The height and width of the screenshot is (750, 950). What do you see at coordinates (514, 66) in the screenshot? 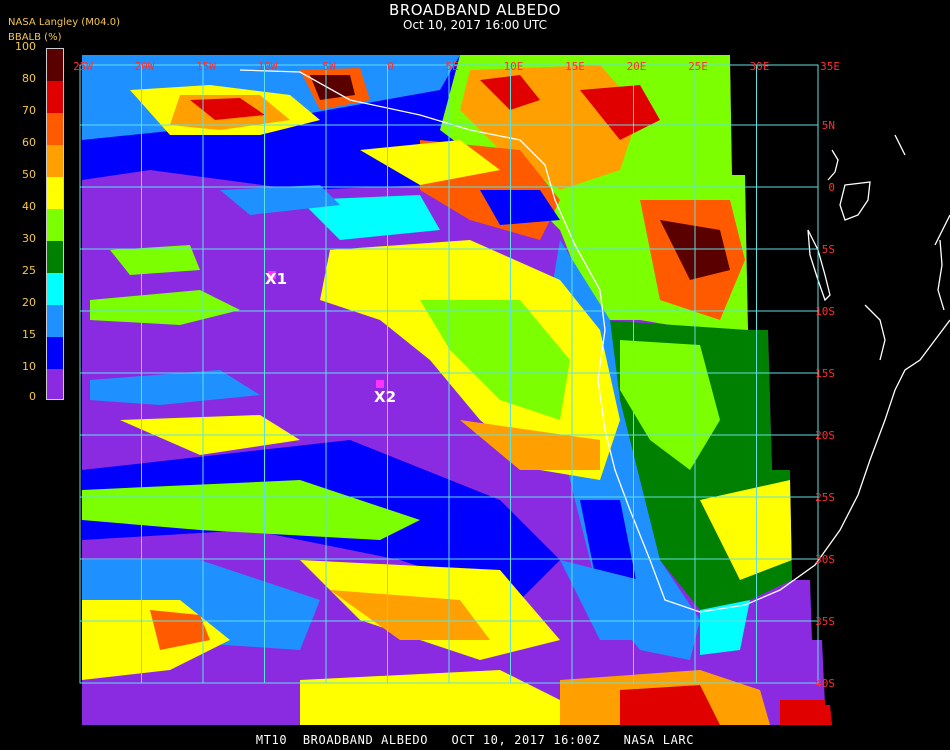
I see `longitude-label: 10E` at bounding box center [514, 66].